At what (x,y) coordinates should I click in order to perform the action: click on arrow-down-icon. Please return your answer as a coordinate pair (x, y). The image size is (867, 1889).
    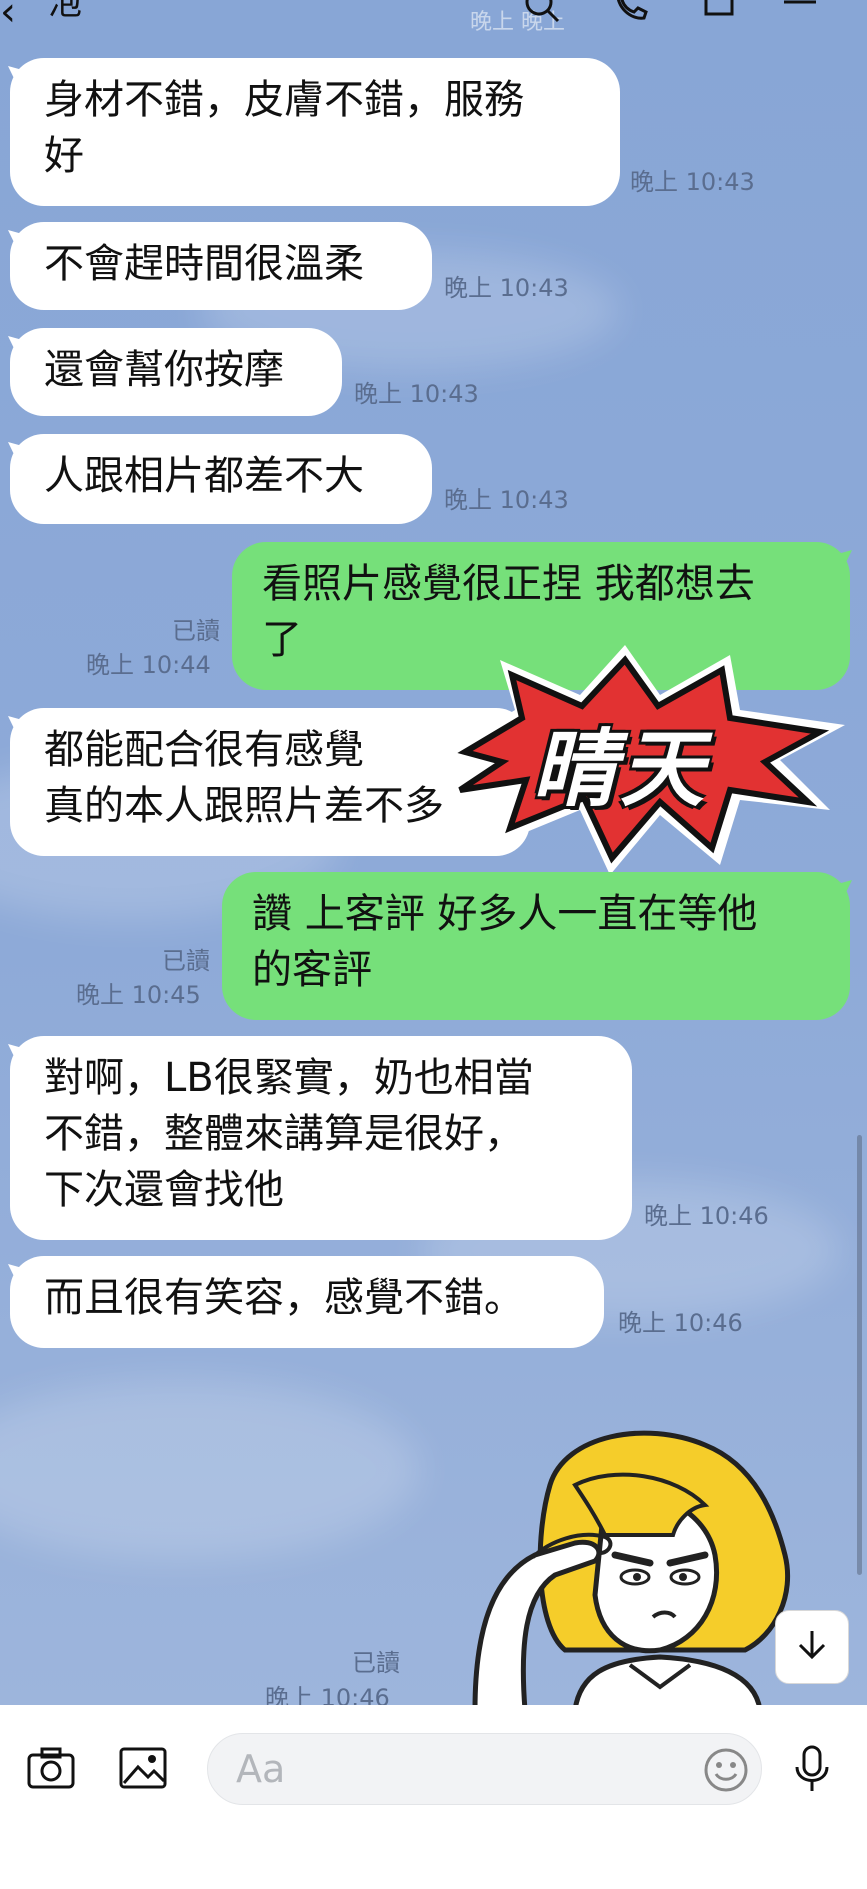
    Looking at the image, I should click on (812, 1647).